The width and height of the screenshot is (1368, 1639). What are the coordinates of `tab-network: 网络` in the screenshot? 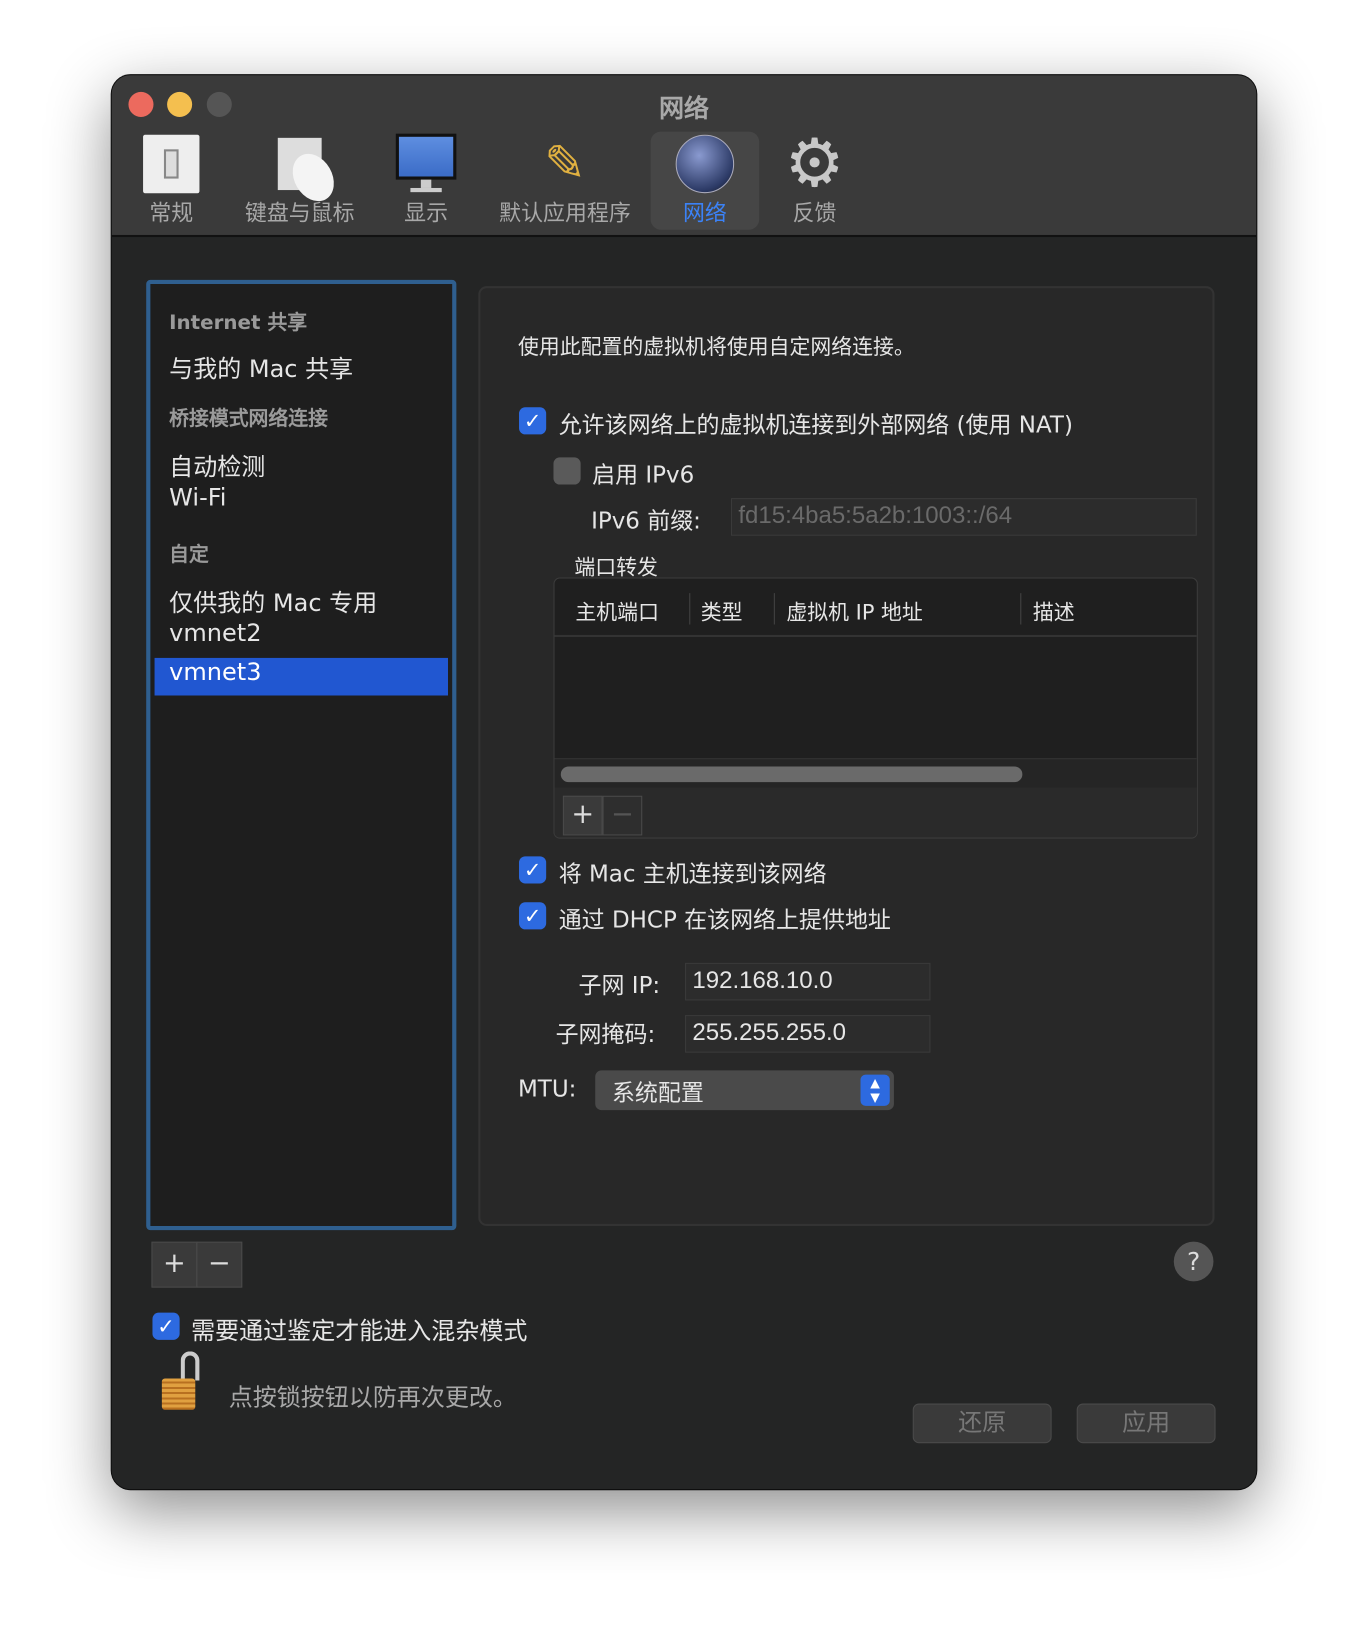 It's located at (705, 180).